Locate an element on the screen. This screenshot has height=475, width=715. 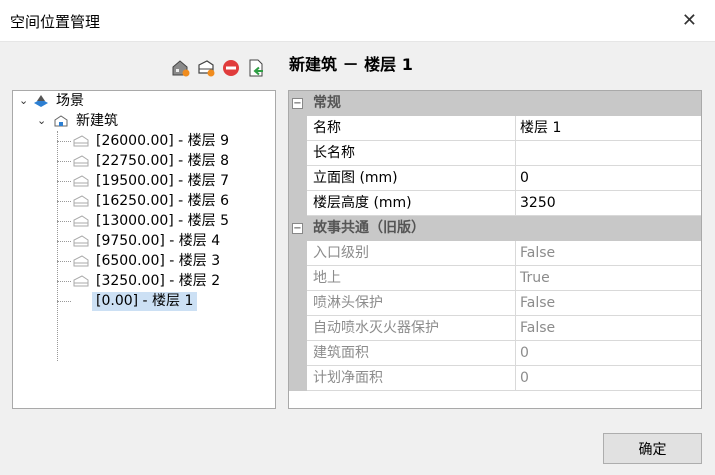
property-row: 建筑面积 0 is located at coordinates (495, 353).